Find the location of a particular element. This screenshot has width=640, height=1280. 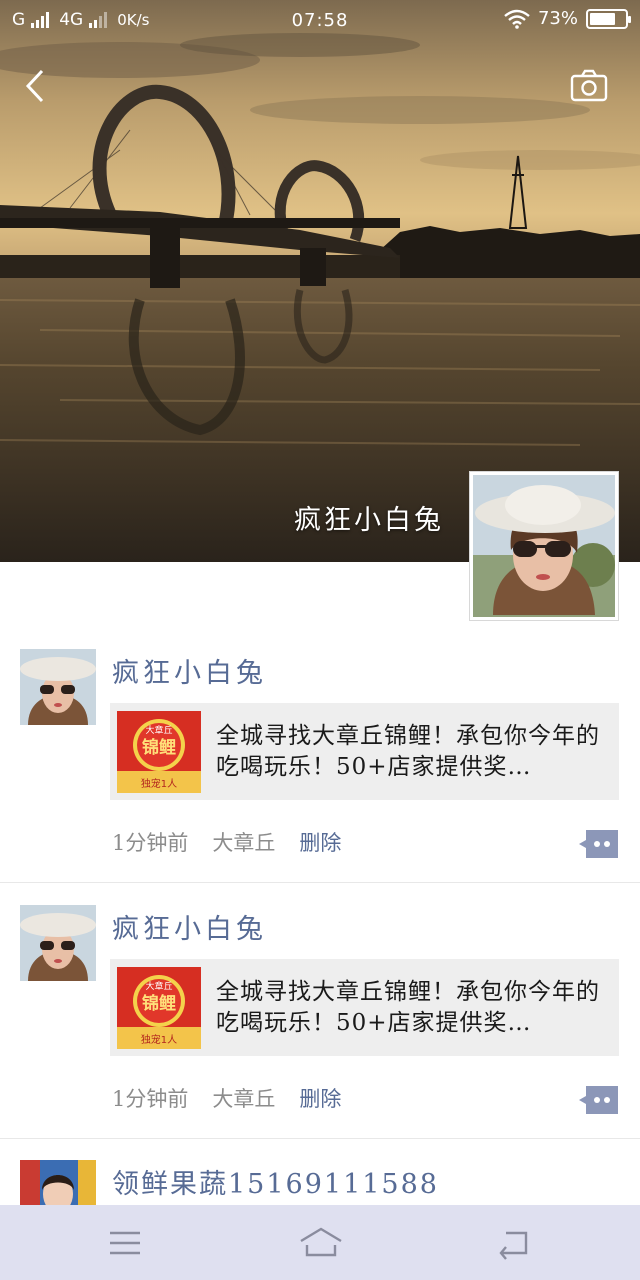

profile-avatar-image is located at coordinates (544, 546).